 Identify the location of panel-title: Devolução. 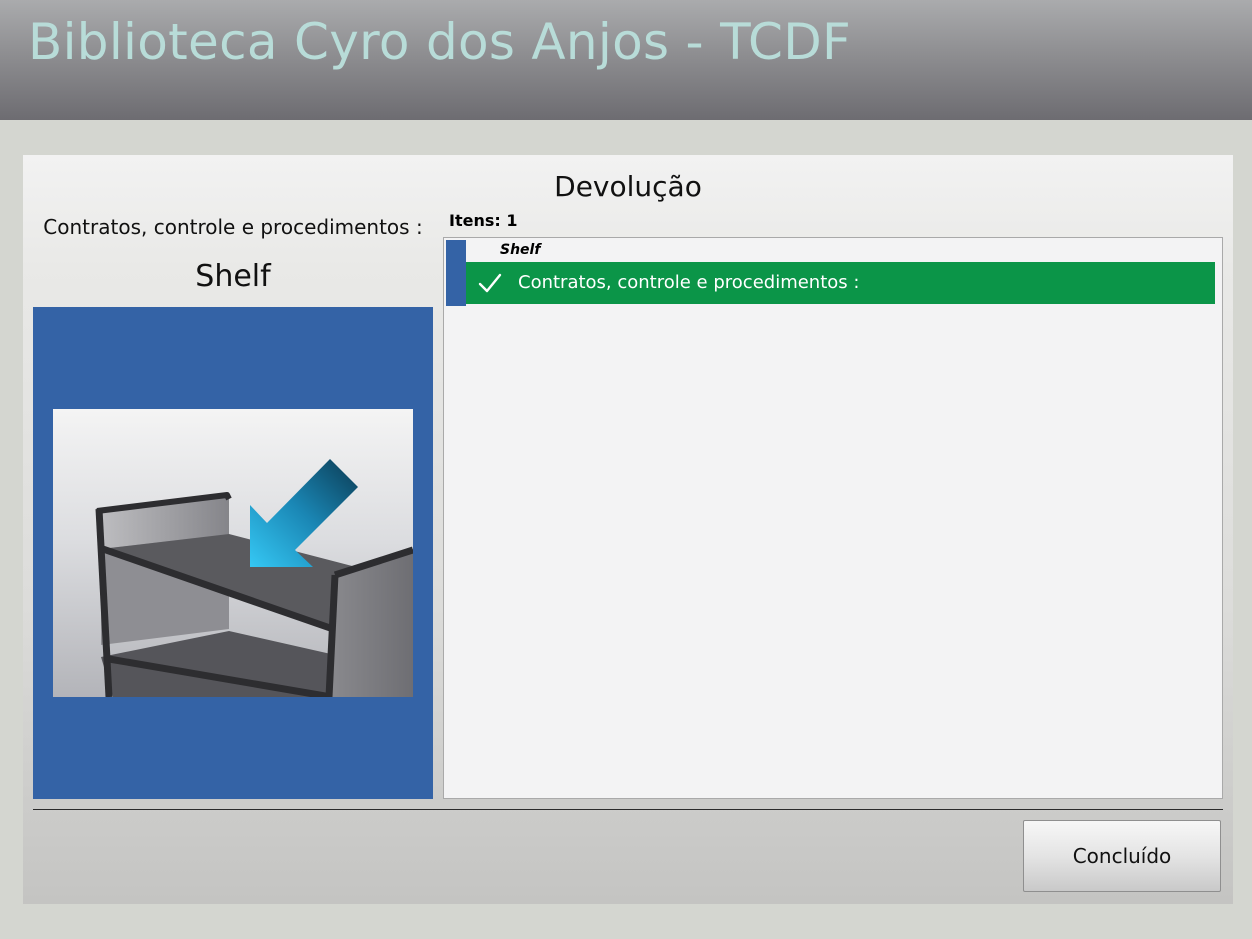
(628, 186).